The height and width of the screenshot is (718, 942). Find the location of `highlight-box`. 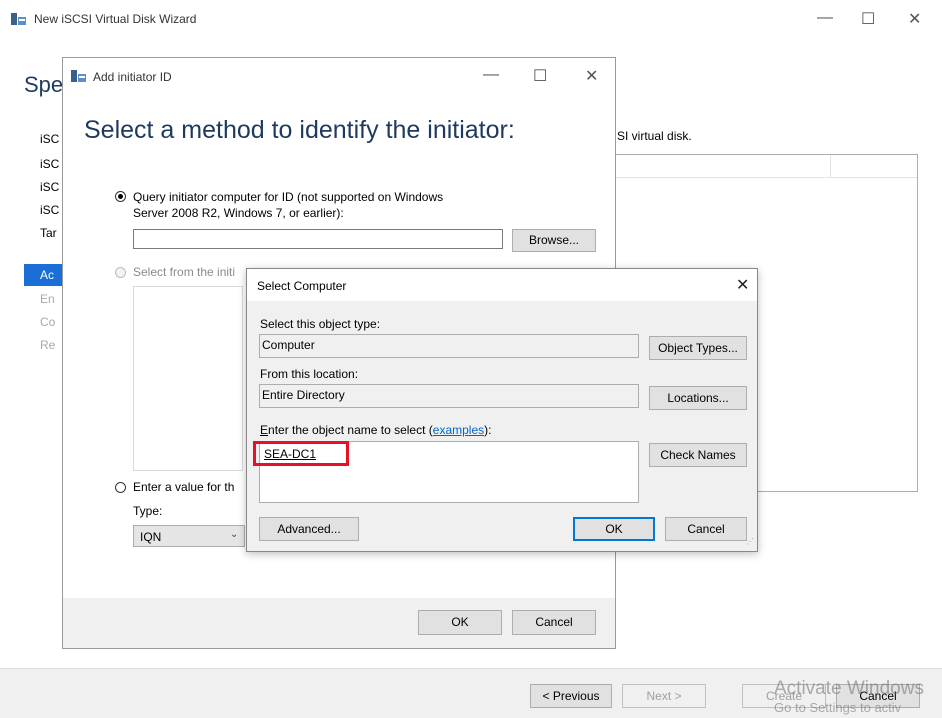

highlight-box is located at coordinates (301, 453).